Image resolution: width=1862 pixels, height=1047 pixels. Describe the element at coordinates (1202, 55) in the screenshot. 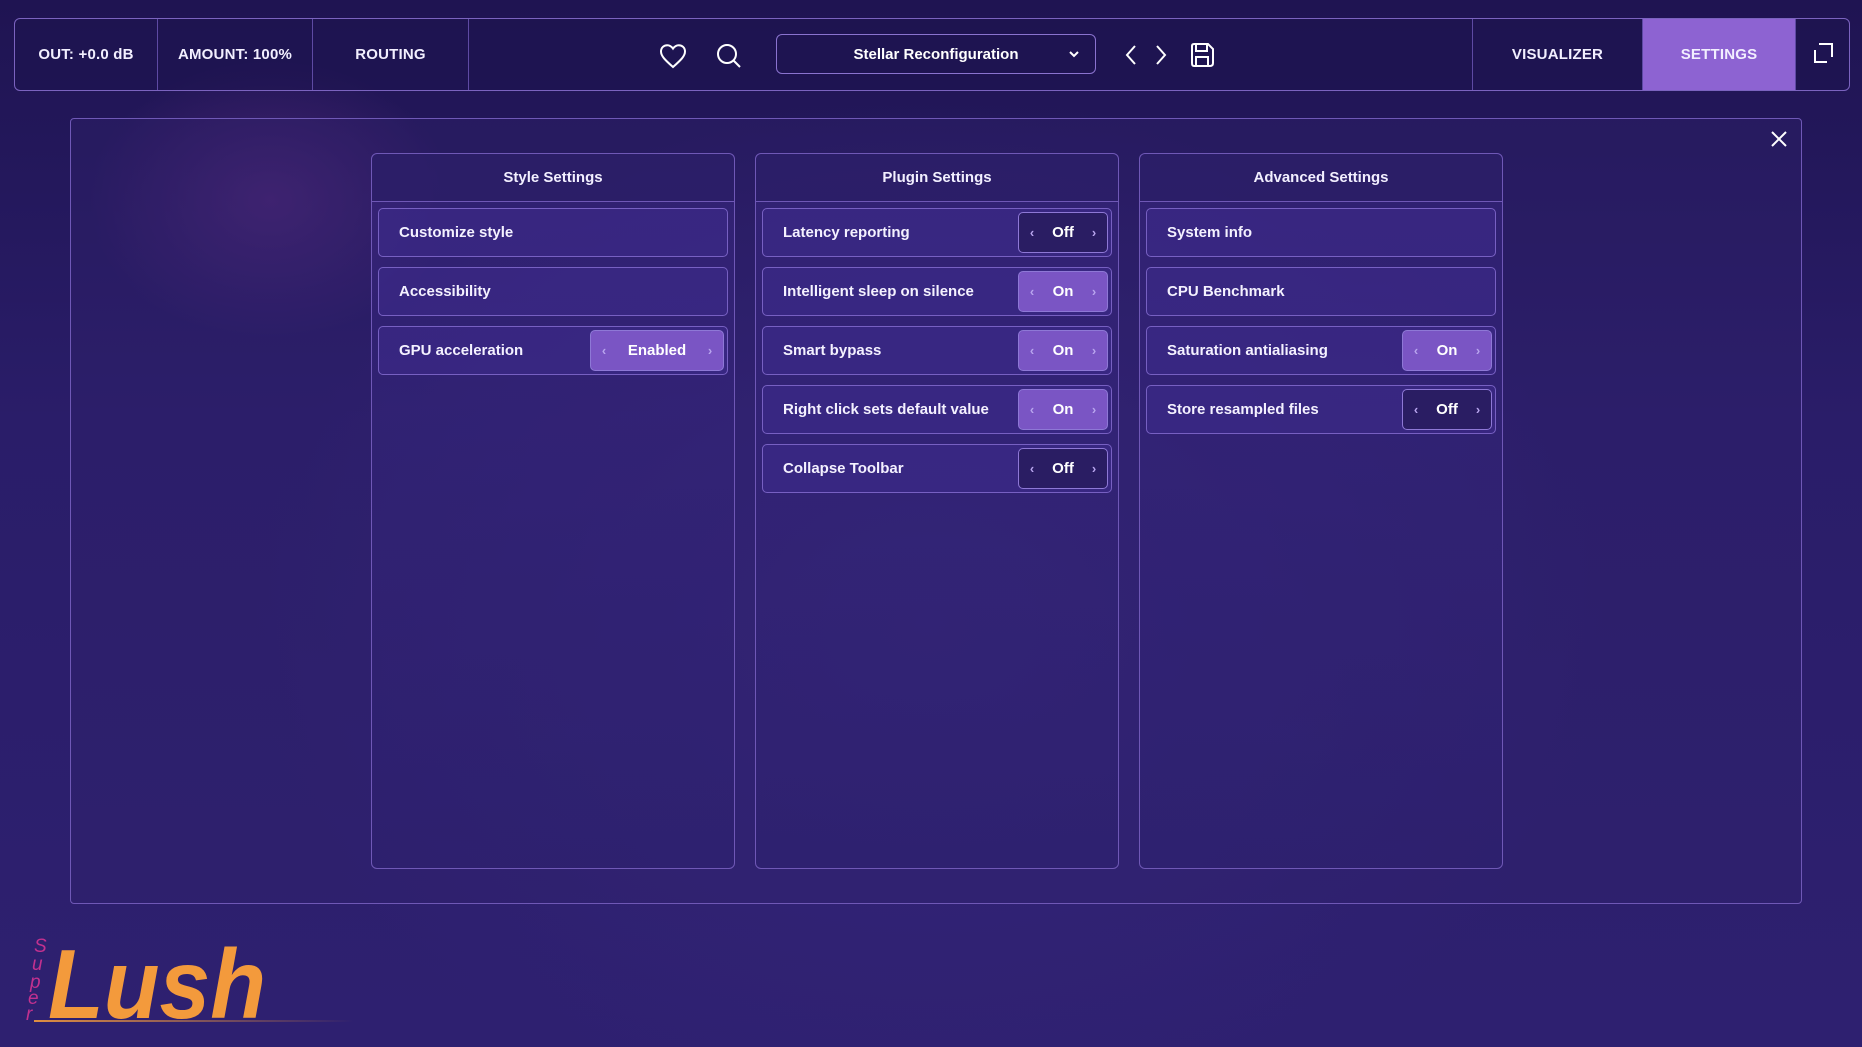

I see `save-icon` at that location.